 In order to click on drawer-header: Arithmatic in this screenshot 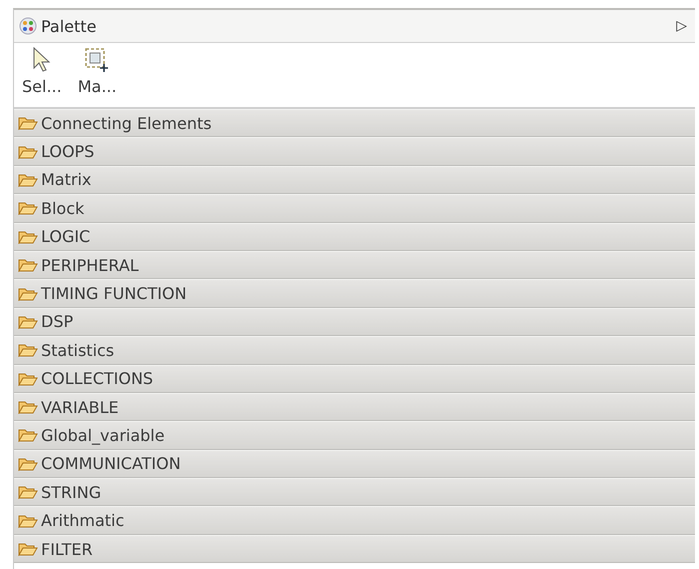, I will do `click(354, 520)`.